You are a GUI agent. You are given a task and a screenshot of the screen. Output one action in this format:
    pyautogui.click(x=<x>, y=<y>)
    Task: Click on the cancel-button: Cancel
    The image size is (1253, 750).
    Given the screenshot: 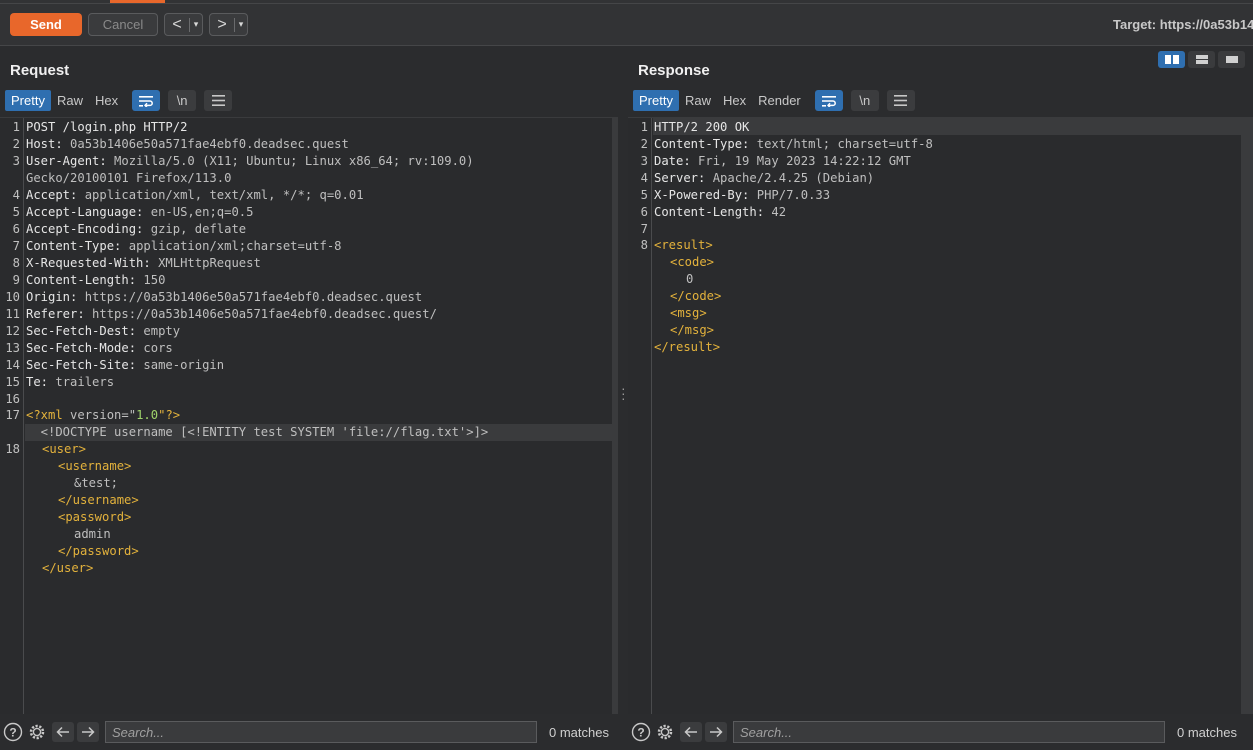 What is the action you would take?
    pyautogui.click(x=123, y=24)
    